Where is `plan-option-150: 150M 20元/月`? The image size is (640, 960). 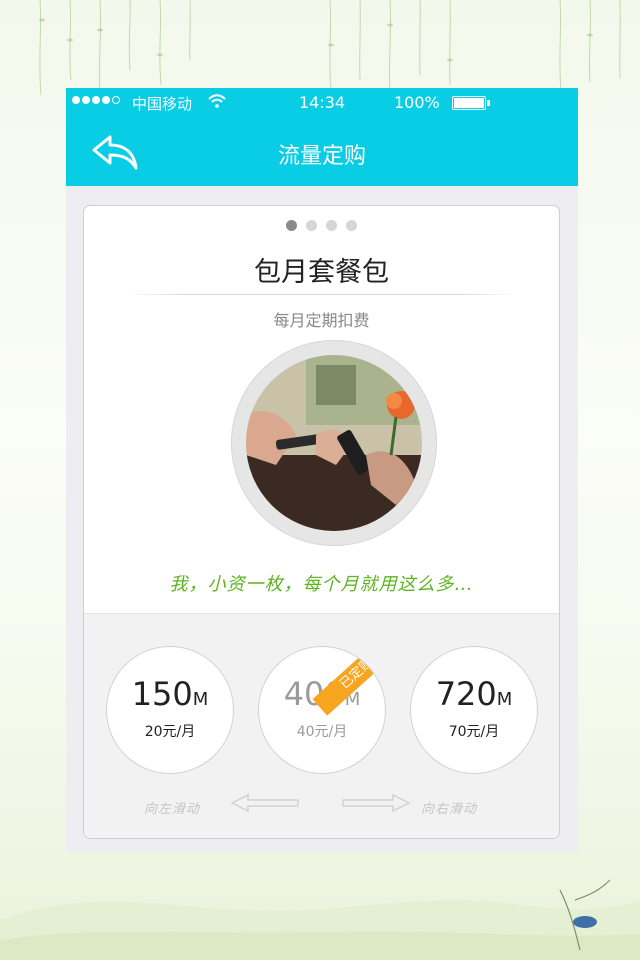 plan-option-150: 150M 20元/月 is located at coordinates (170, 710).